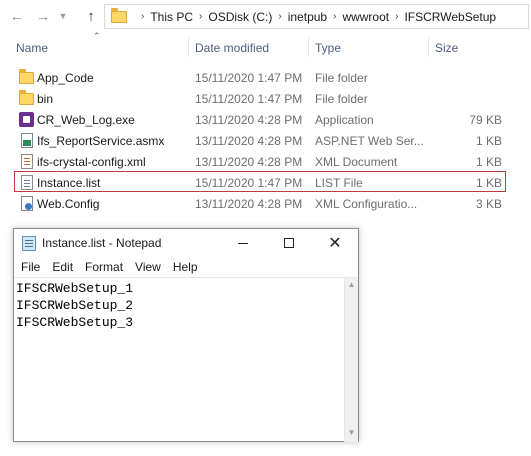 This screenshot has width=531, height=456. I want to click on close-button: ✕, so click(335, 243).